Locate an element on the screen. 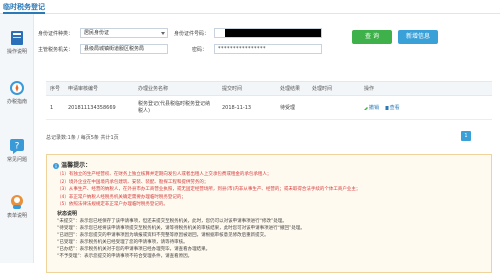 The width and height of the screenshot is (500, 273). password-input: **************** is located at coordinates (268, 49).